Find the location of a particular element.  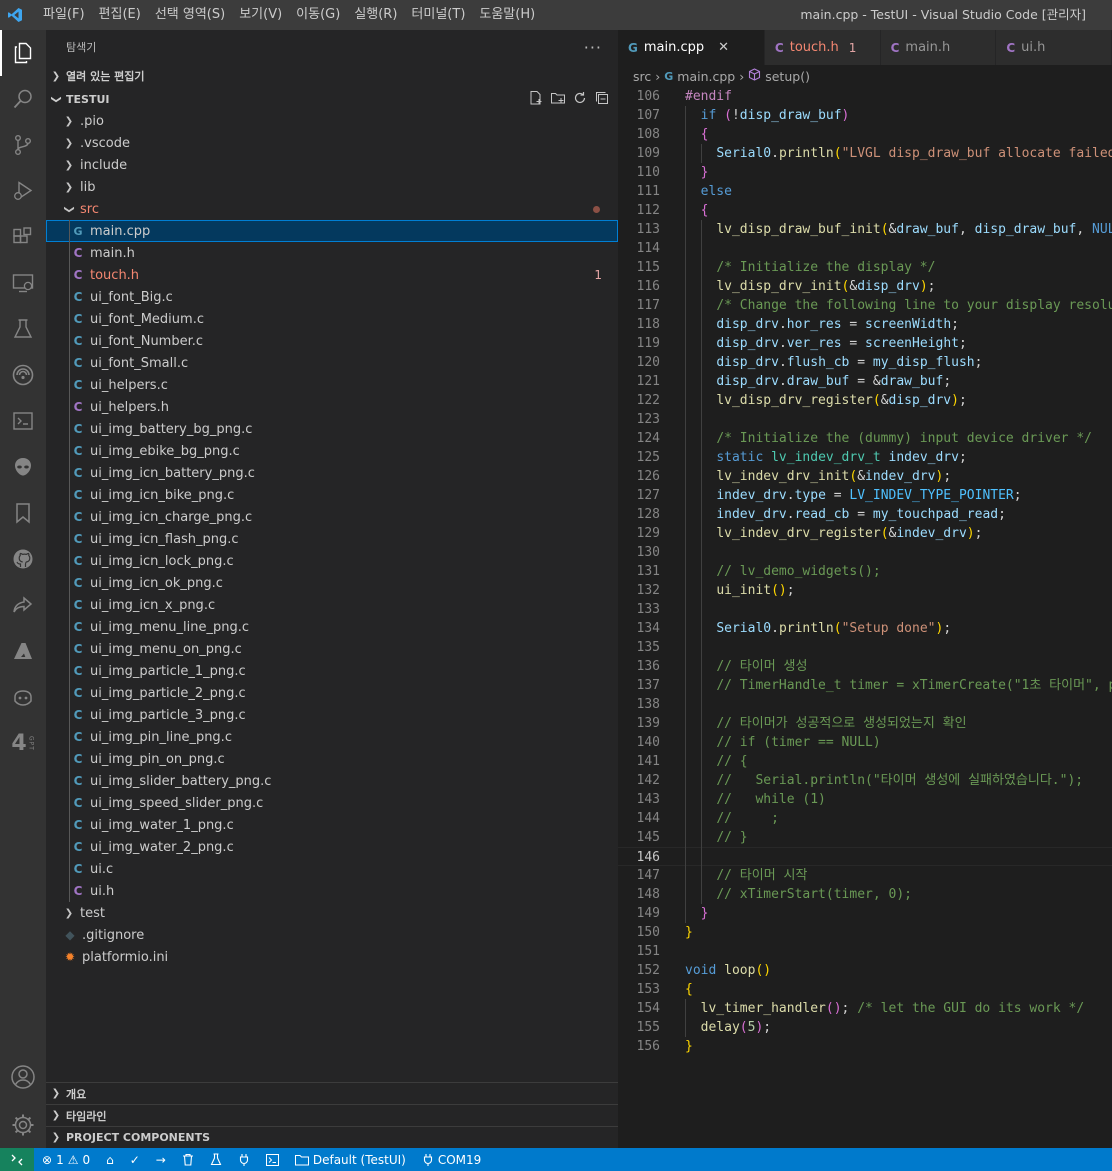

menu-item: 실행(R) is located at coordinates (375, 15).